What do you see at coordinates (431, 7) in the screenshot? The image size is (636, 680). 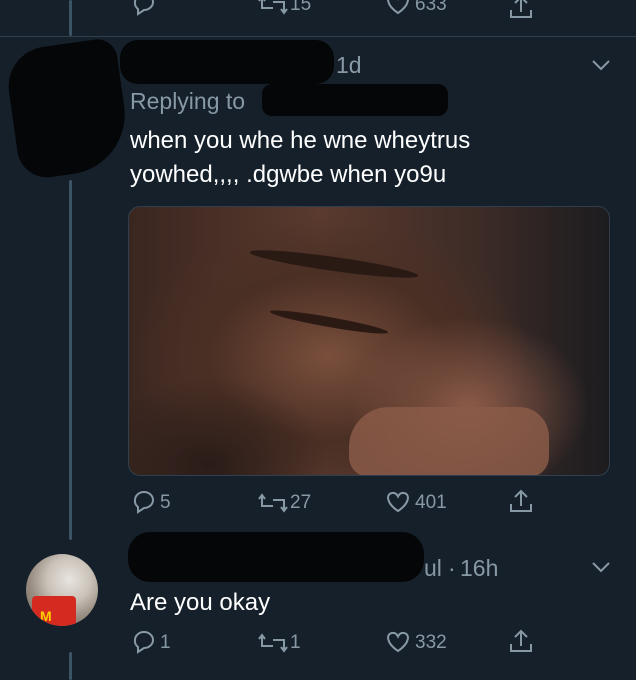 I see `top-like-count: 633` at bounding box center [431, 7].